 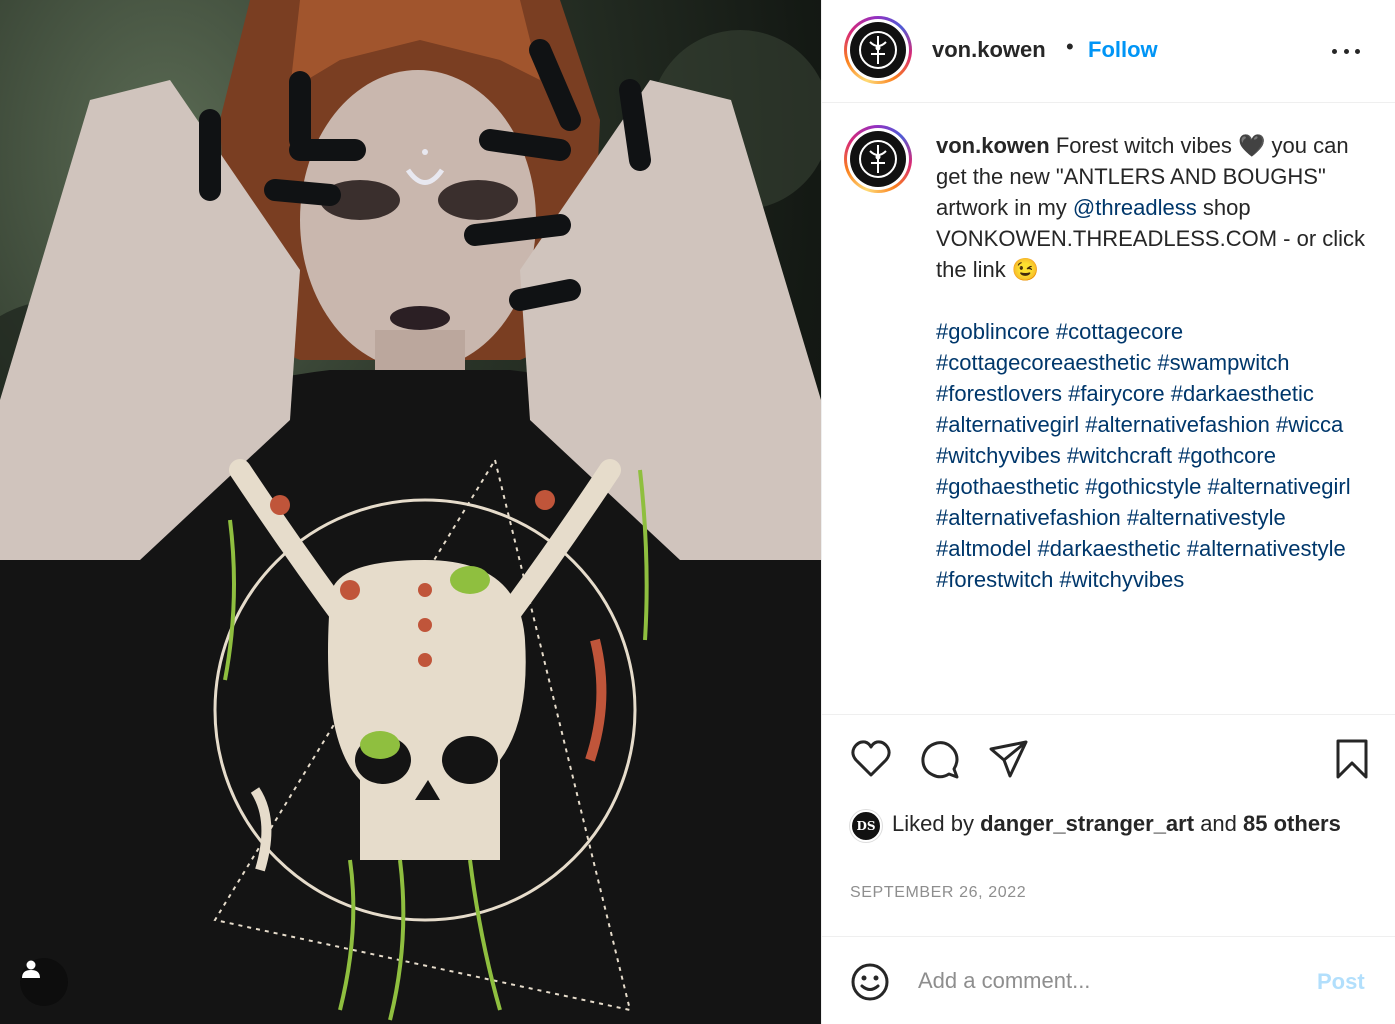 What do you see at coordinates (933, 823) in the screenshot?
I see `likes-prefix: Liked by` at bounding box center [933, 823].